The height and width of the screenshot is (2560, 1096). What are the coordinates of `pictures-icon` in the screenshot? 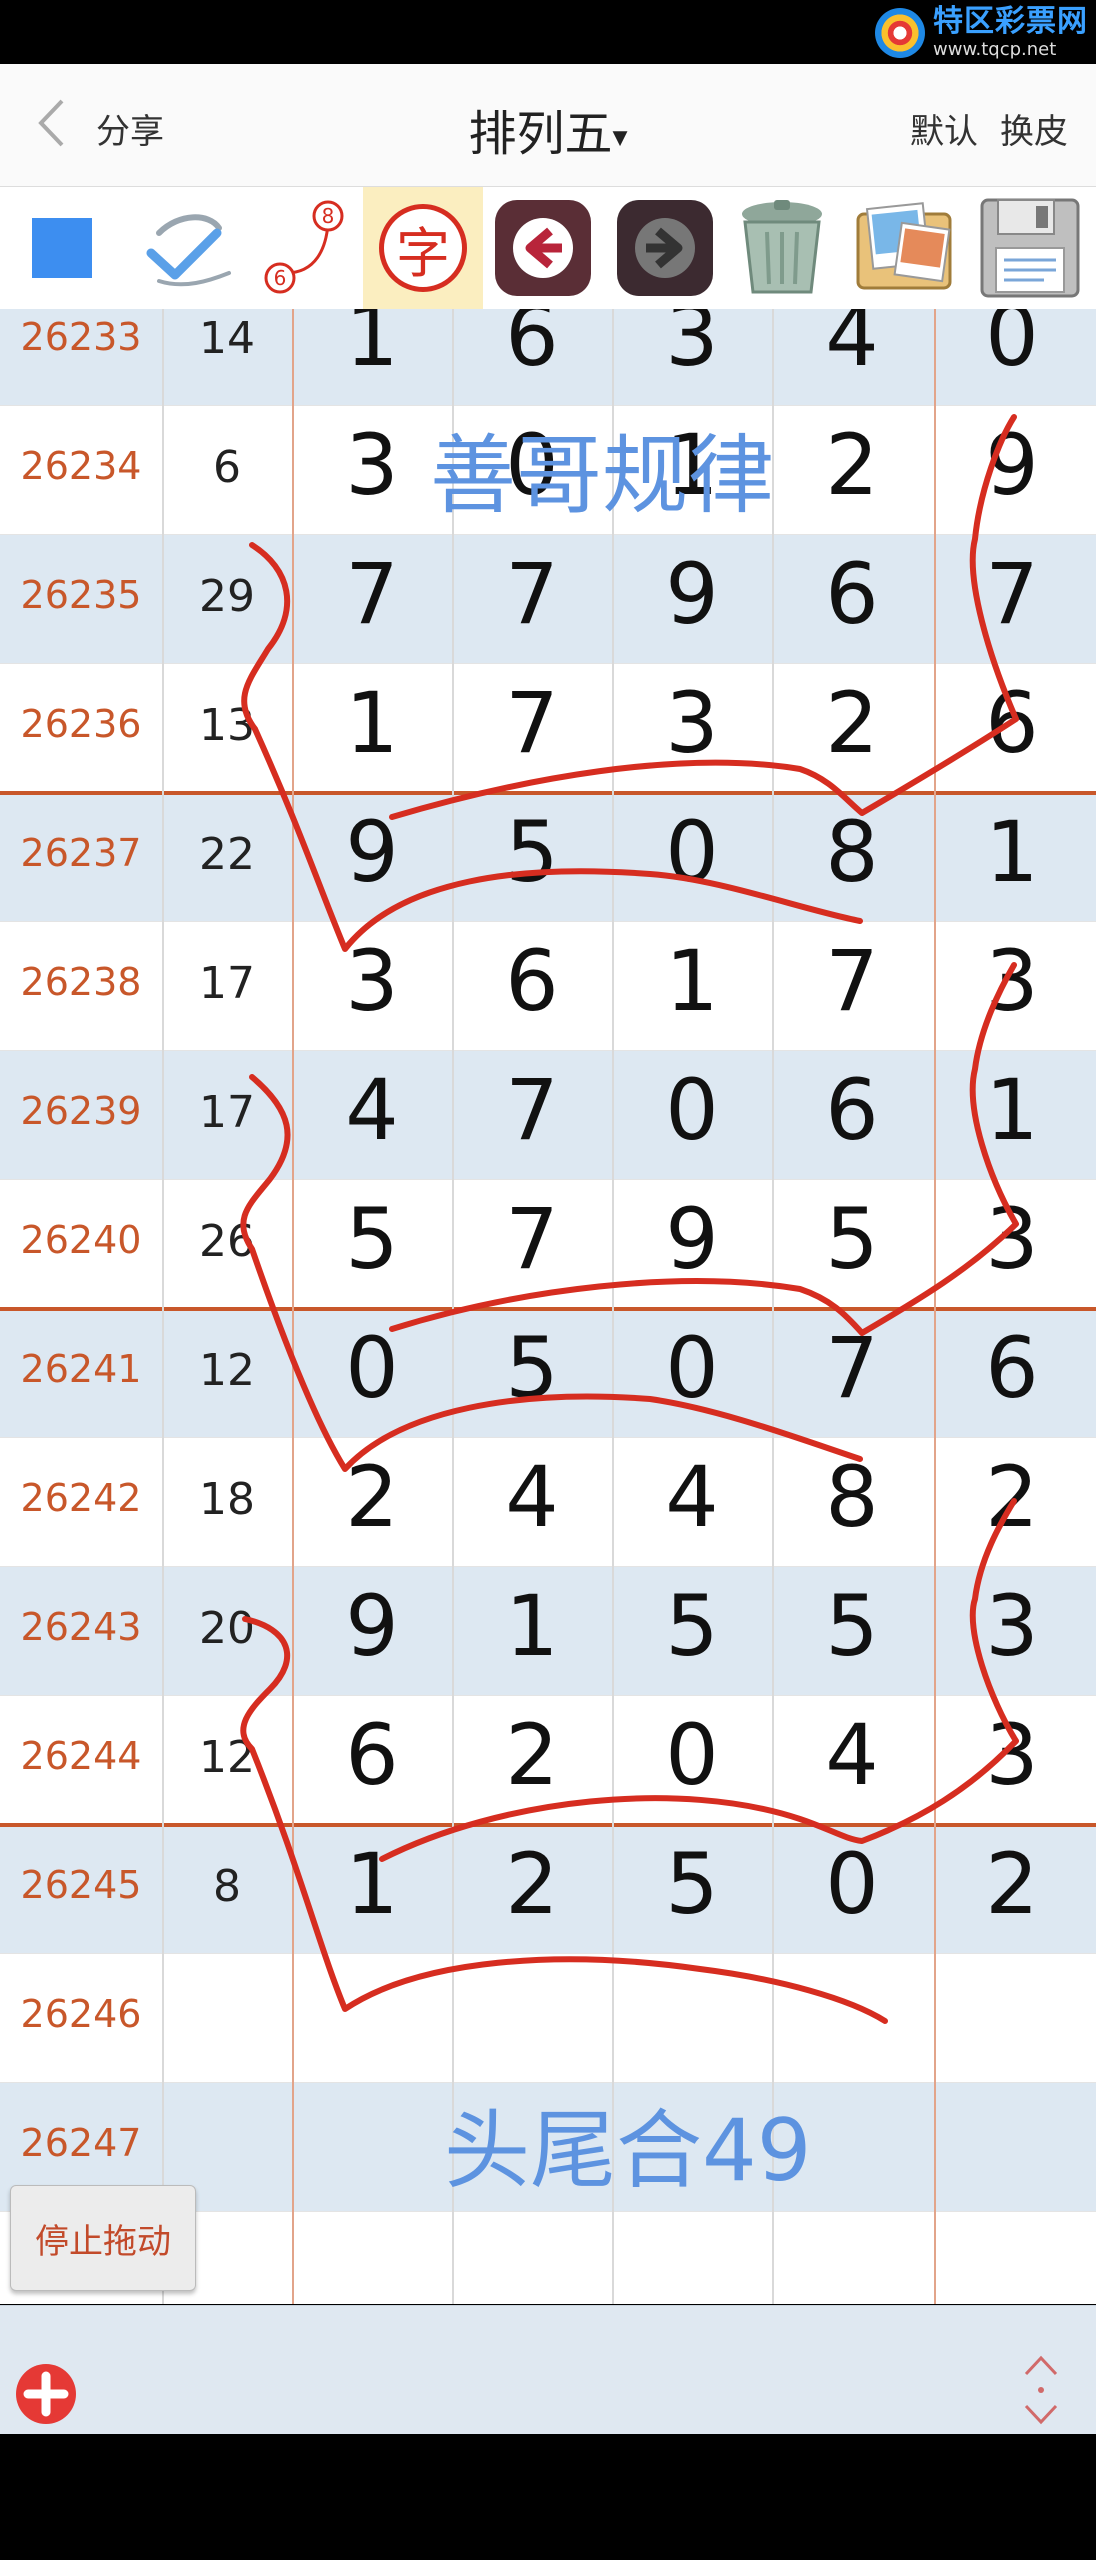 It's located at (904, 246).